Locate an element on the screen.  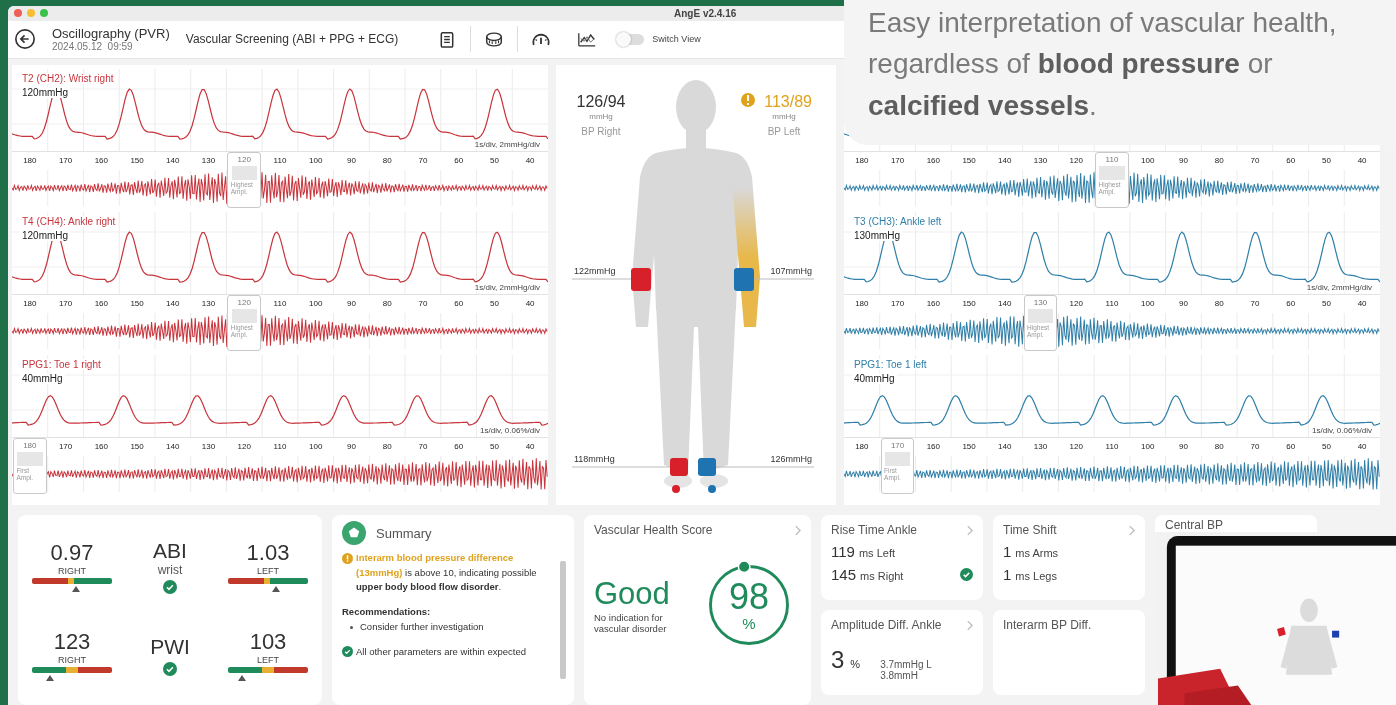
callout-text: Easy interpretation of vascular health, regardless of blood pressure or calcified vessels. is located at coordinates (1103, 64).